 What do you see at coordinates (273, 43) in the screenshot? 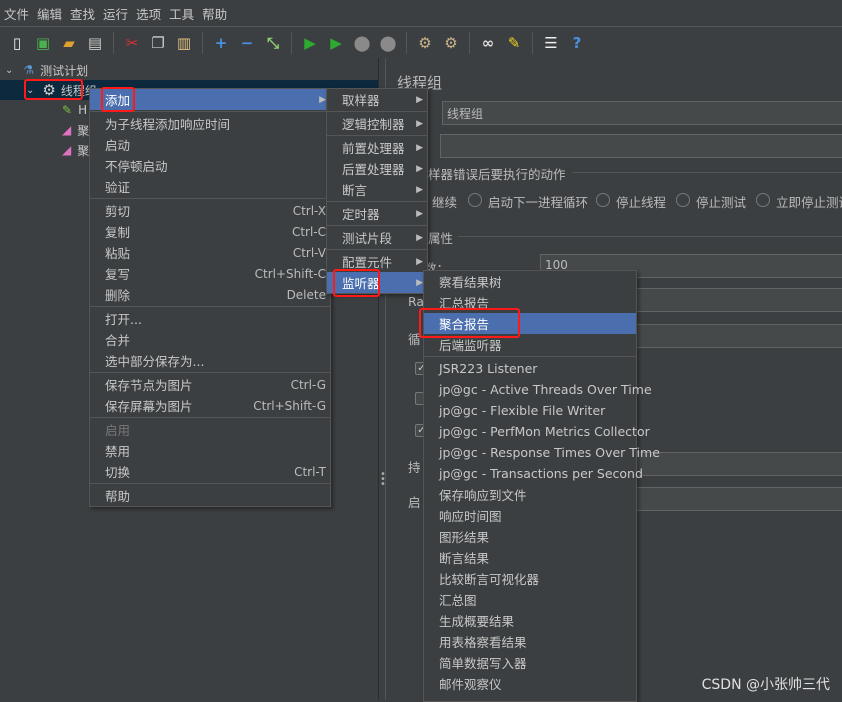
I see `toggle-button: ⤡` at bounding box center [273, 43].